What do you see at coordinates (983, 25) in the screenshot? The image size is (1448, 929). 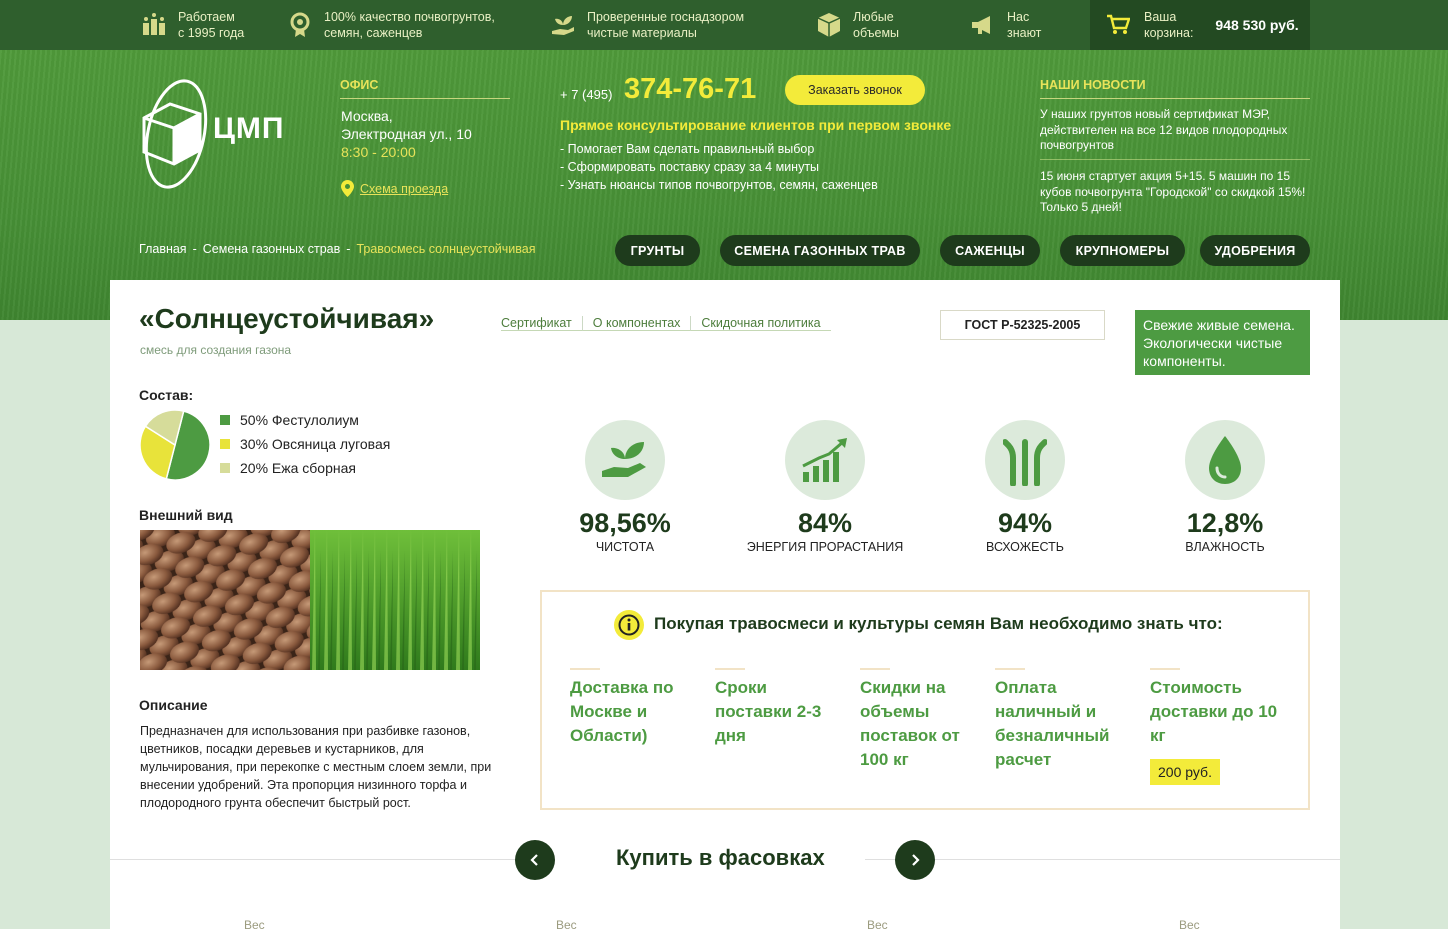 I see `megaphone-icon` at bounding box center [983, 25].